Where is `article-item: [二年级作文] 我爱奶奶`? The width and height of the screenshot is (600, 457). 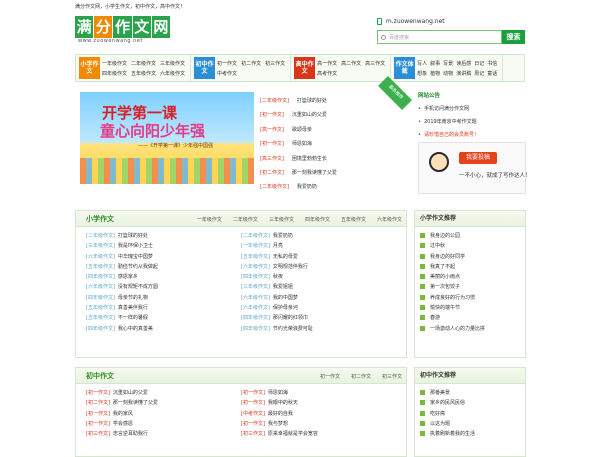 article-item: [二年级作文] 我爱奶奶 is located at coordinates (318, 236).